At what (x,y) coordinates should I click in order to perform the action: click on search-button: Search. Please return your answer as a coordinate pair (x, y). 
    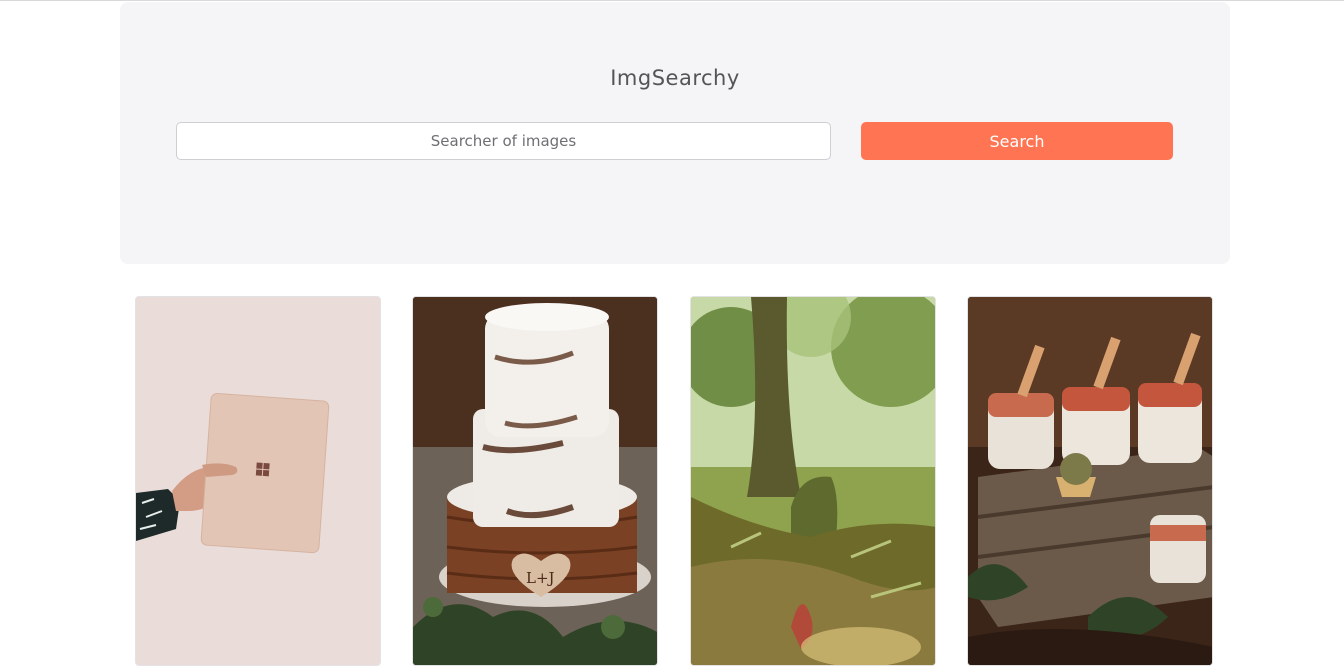
    Looking at the image, I should click on (1017, 141).